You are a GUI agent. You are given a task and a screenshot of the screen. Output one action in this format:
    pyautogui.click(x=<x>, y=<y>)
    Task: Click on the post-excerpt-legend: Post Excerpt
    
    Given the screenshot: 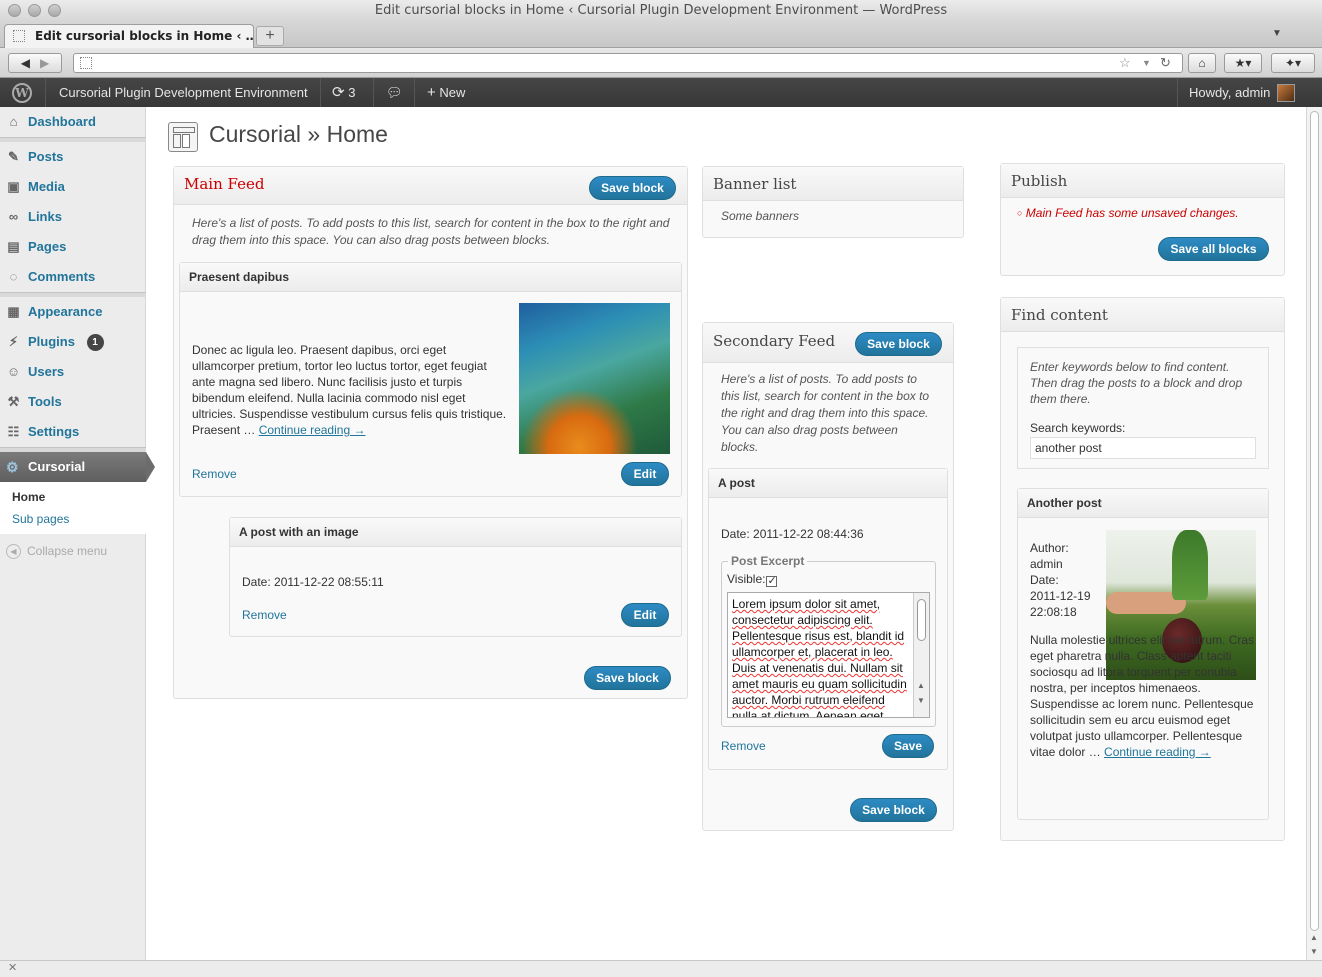 What is the action you would take?
    pyautogui.click(x=768, y=561)
    